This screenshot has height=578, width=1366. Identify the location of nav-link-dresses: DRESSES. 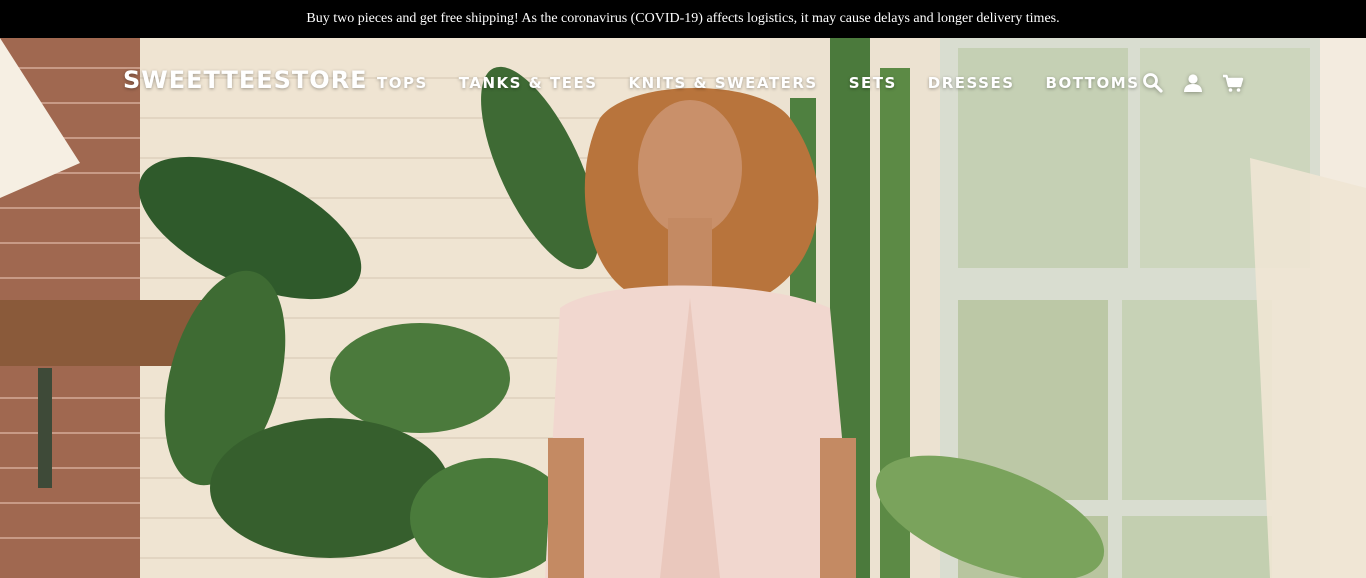
(971, 83).